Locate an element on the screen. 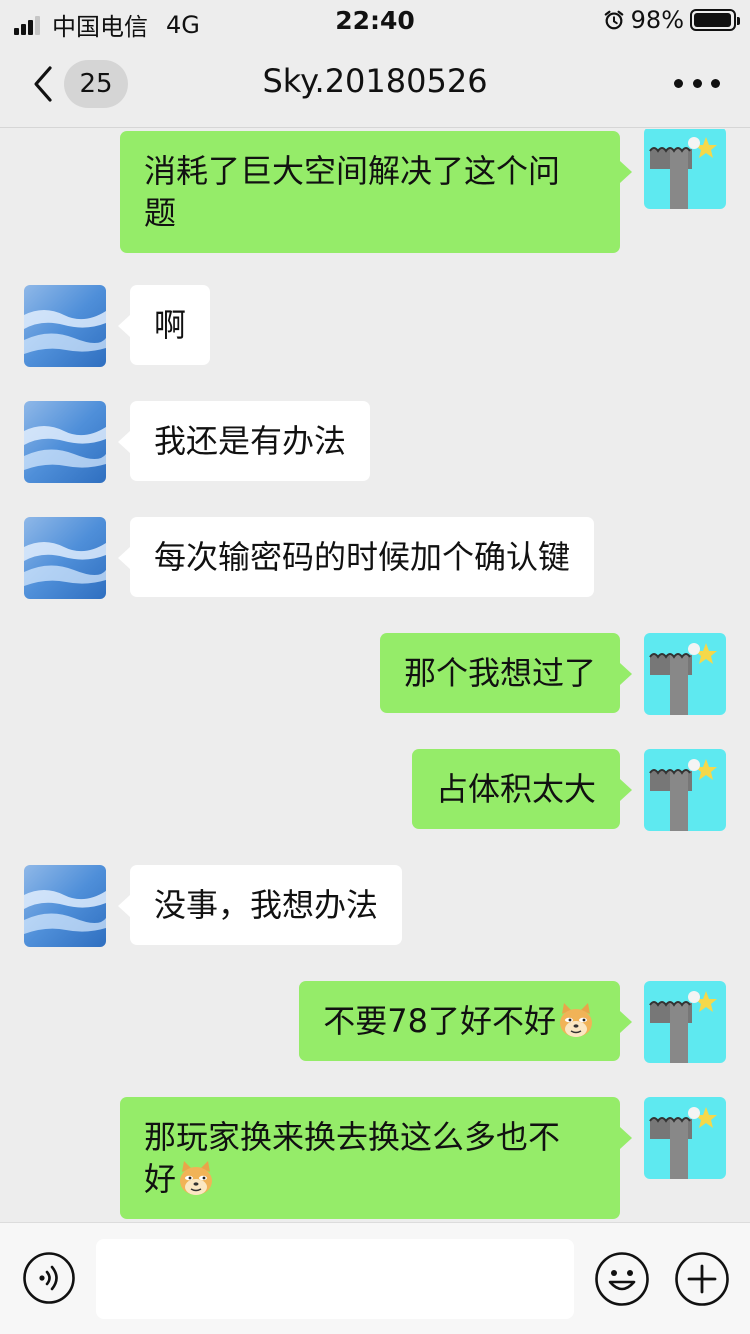  outgoing-message-bubble: 那玩家换来换去换这么多也不 好 is located at coordinates (376, 1158).